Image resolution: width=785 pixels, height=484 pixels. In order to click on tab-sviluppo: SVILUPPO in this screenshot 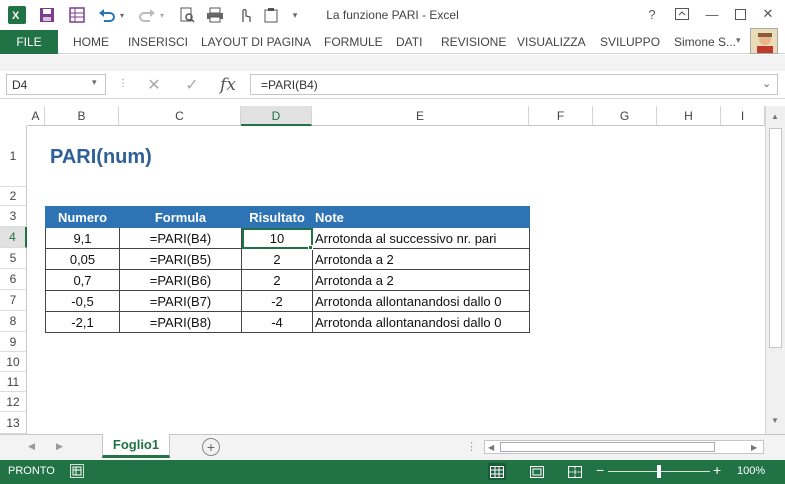, I will do `click(630, 42)`.